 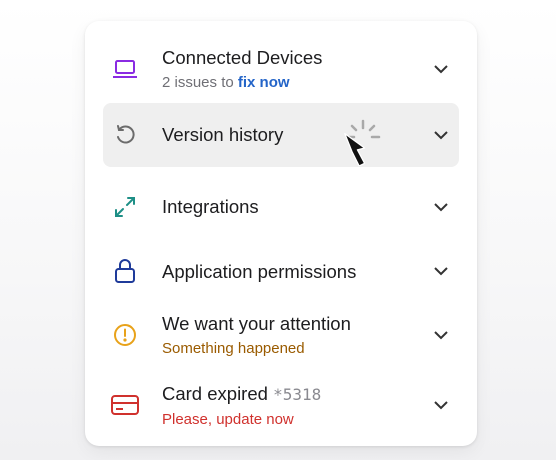 I want to click on accordion-item-version-history: Version history, so click(x=281, y=135).